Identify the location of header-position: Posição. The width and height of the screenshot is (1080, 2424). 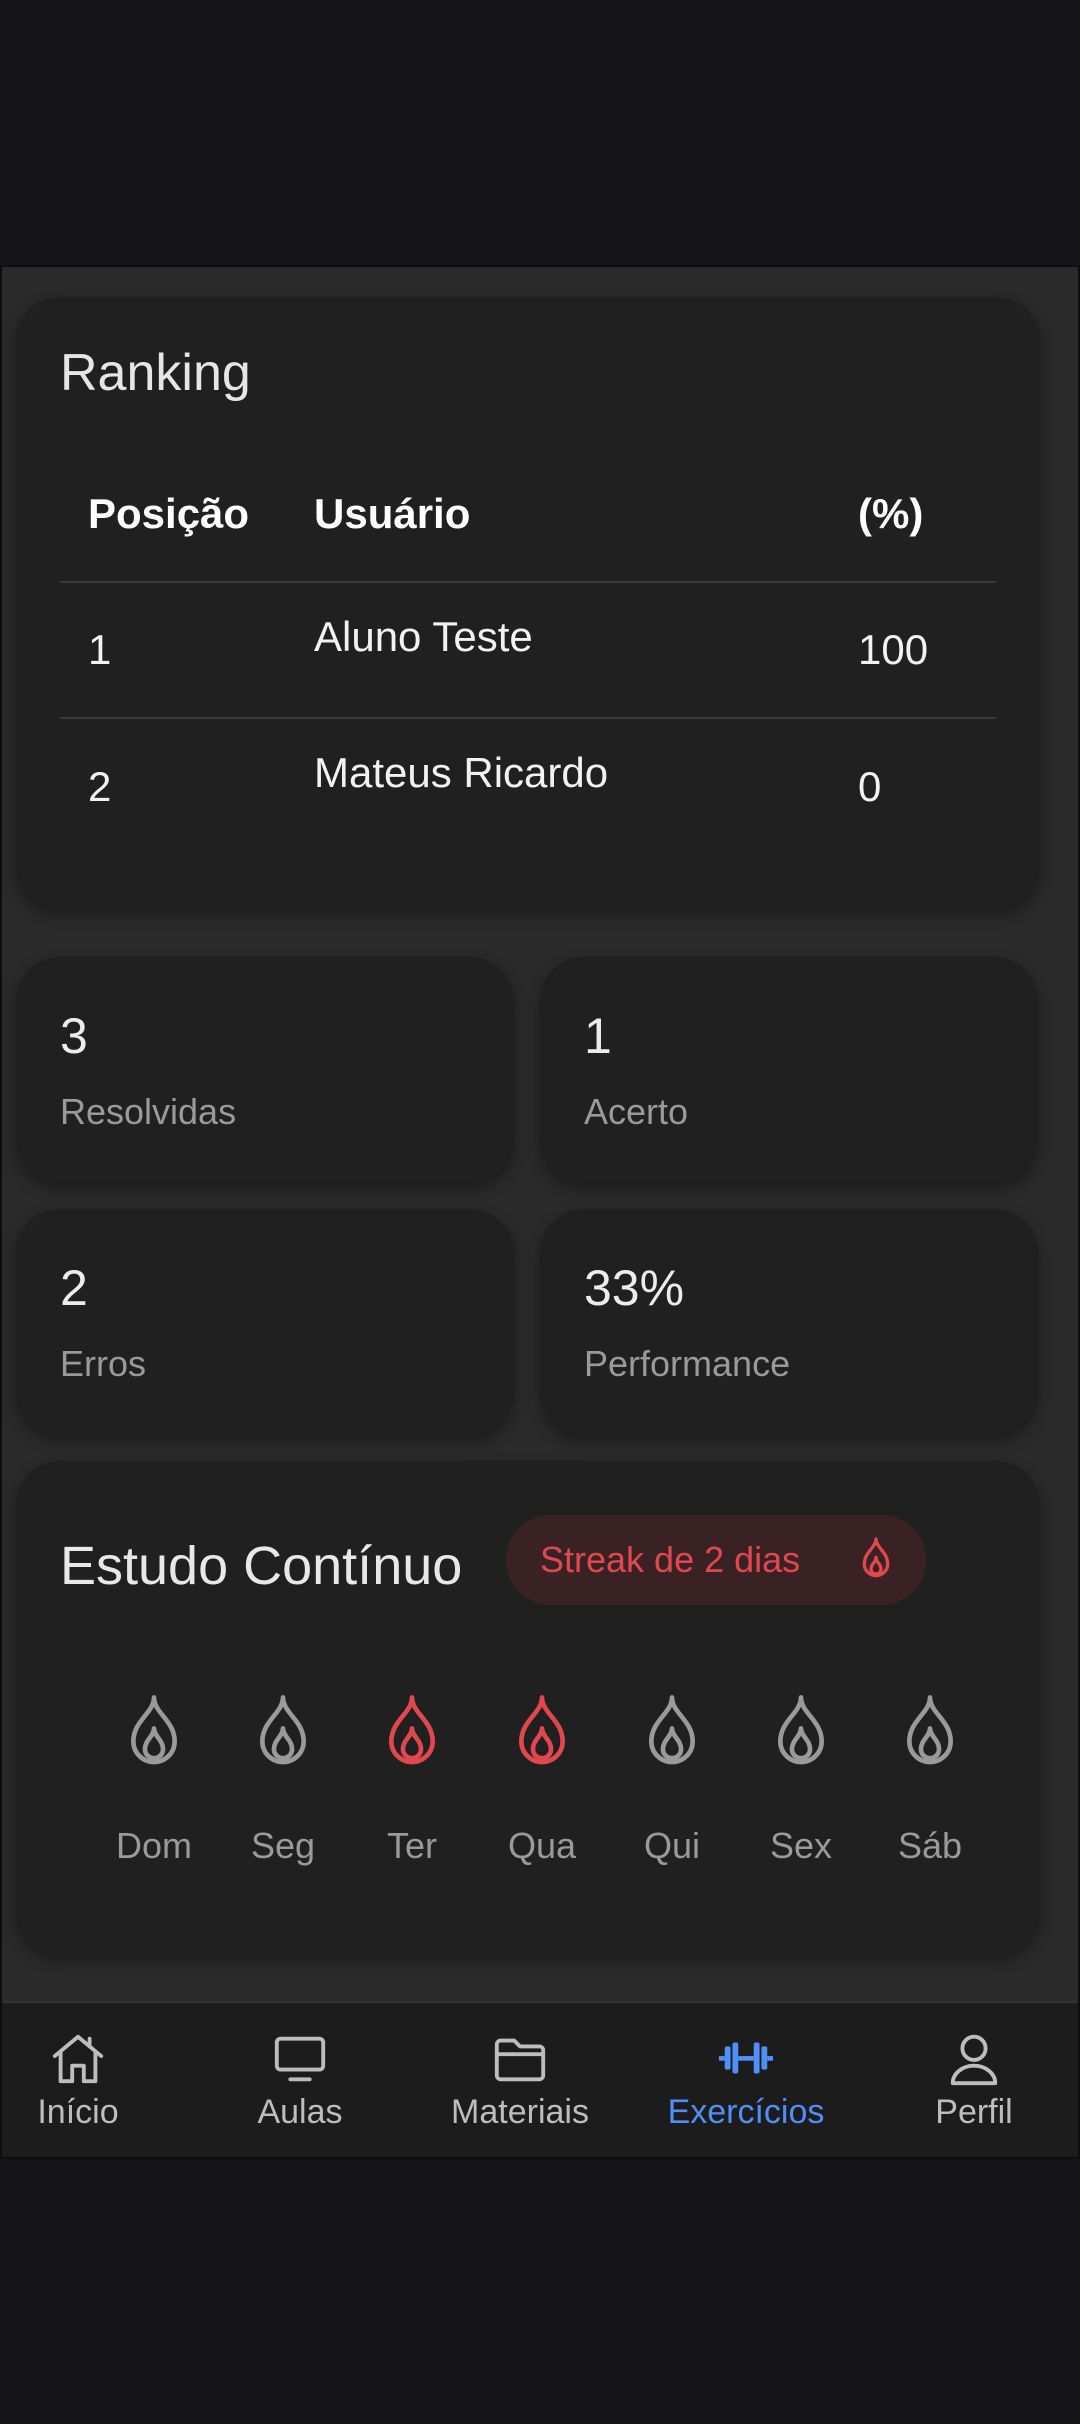
(169, 513).